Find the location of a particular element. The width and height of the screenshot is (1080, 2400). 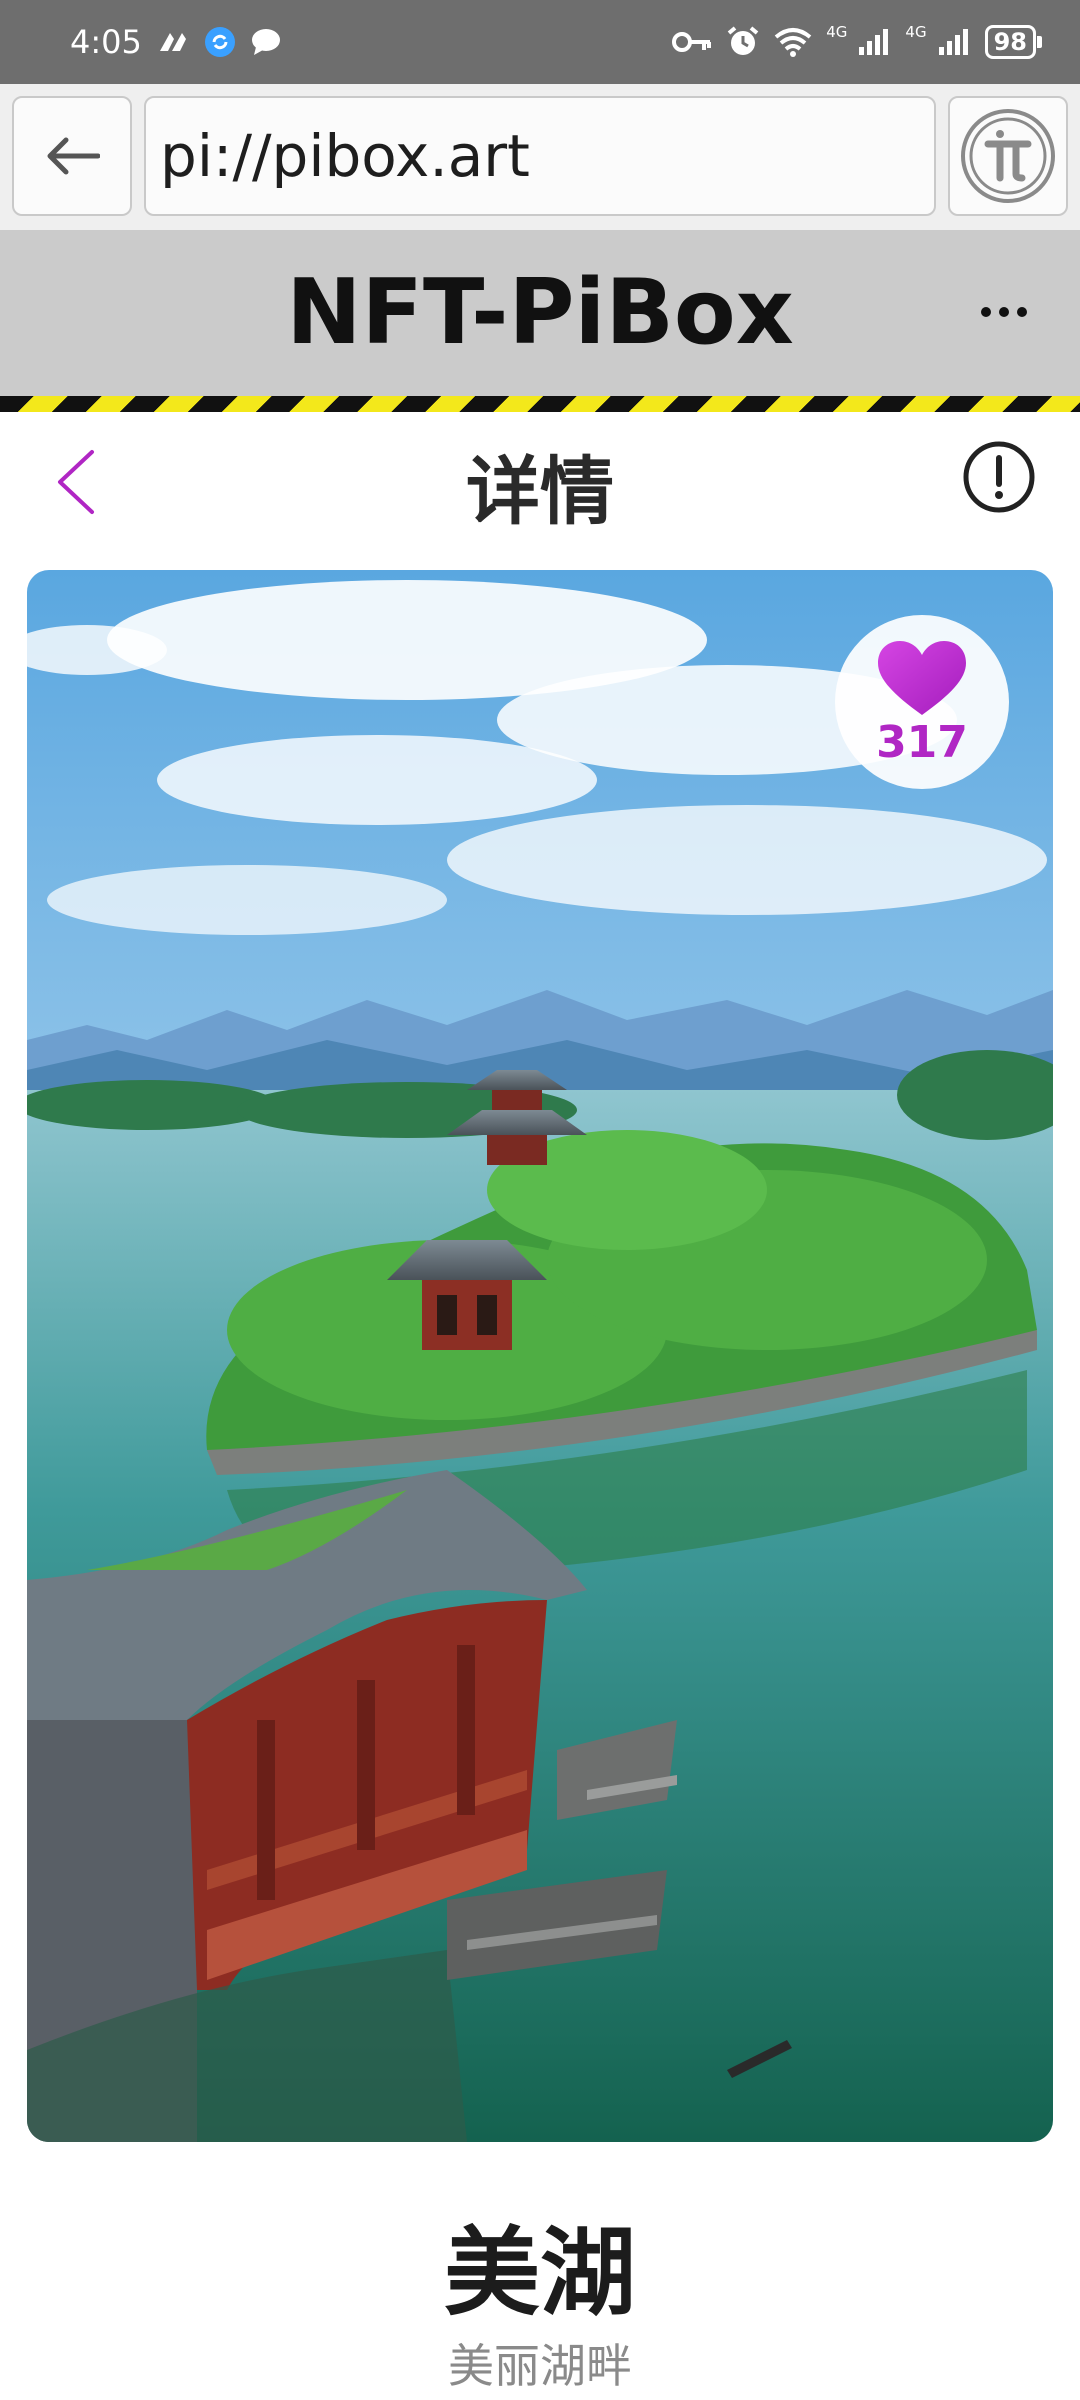

status-time: 4:05 is located at coordinates (106, 42).